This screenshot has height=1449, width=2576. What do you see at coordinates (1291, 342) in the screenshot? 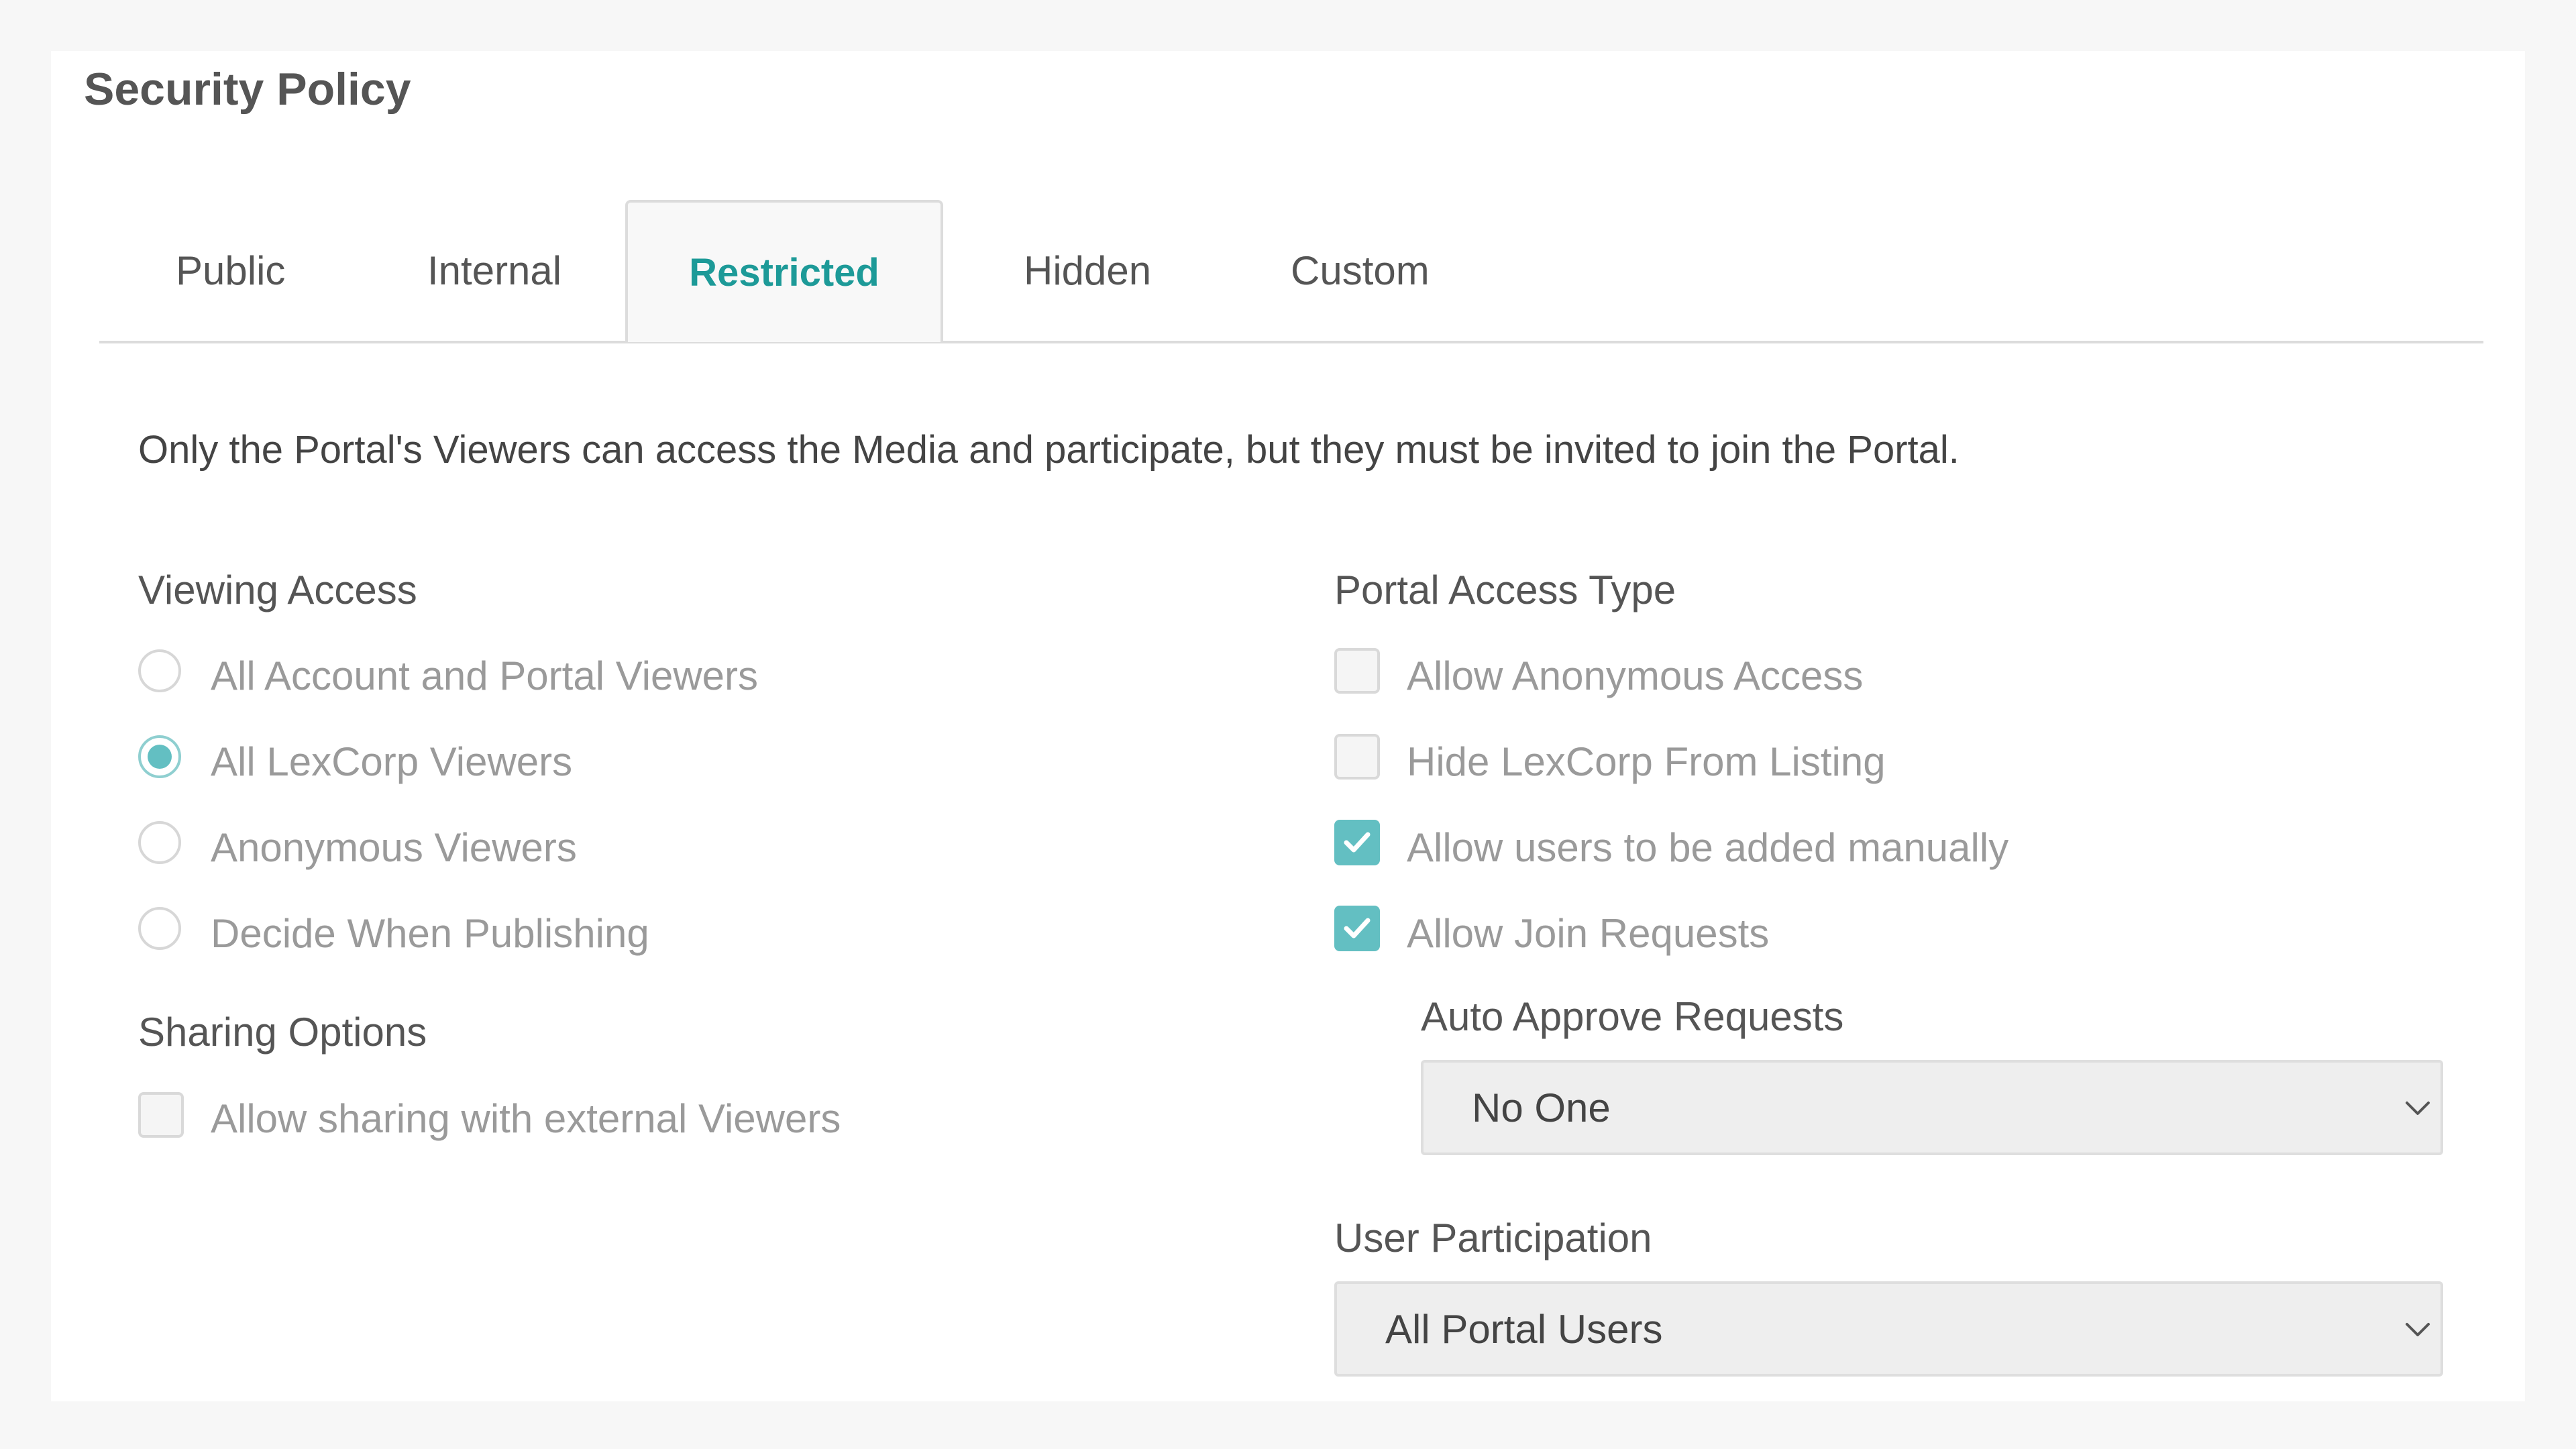
I see `tabs-divider` at bounding box center [1291, 342].